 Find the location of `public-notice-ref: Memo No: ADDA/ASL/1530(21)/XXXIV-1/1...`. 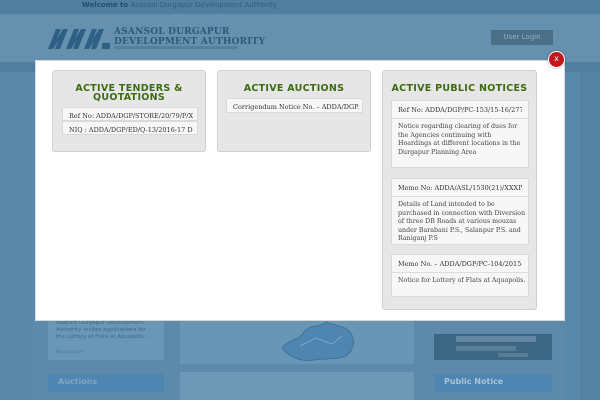

public-notice-ref: Memo No: ADDA/ASL/1530(21)/XXXIV-1/1... is located at coordinates (460, 188).